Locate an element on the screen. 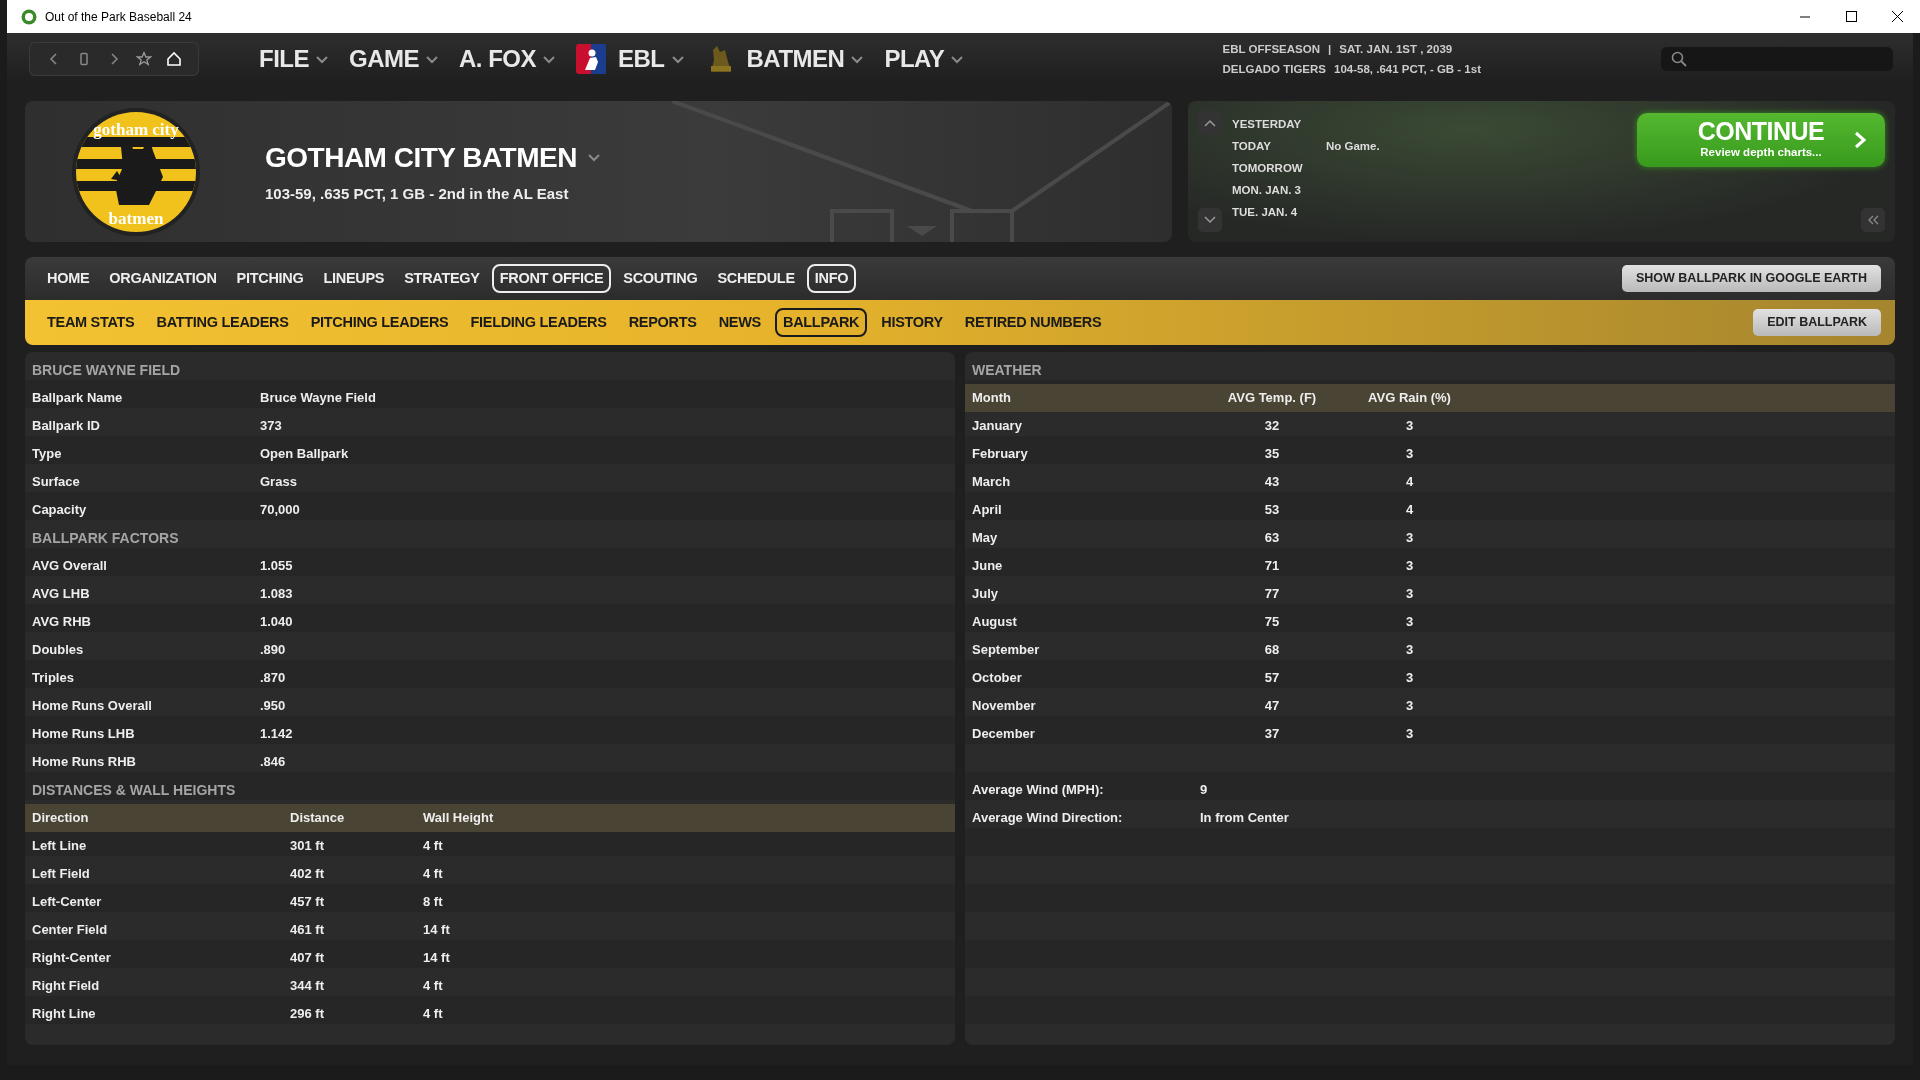 This screenshot has height=1080, width=1920. menu-item: EBL is located at coordinates (630, 59).